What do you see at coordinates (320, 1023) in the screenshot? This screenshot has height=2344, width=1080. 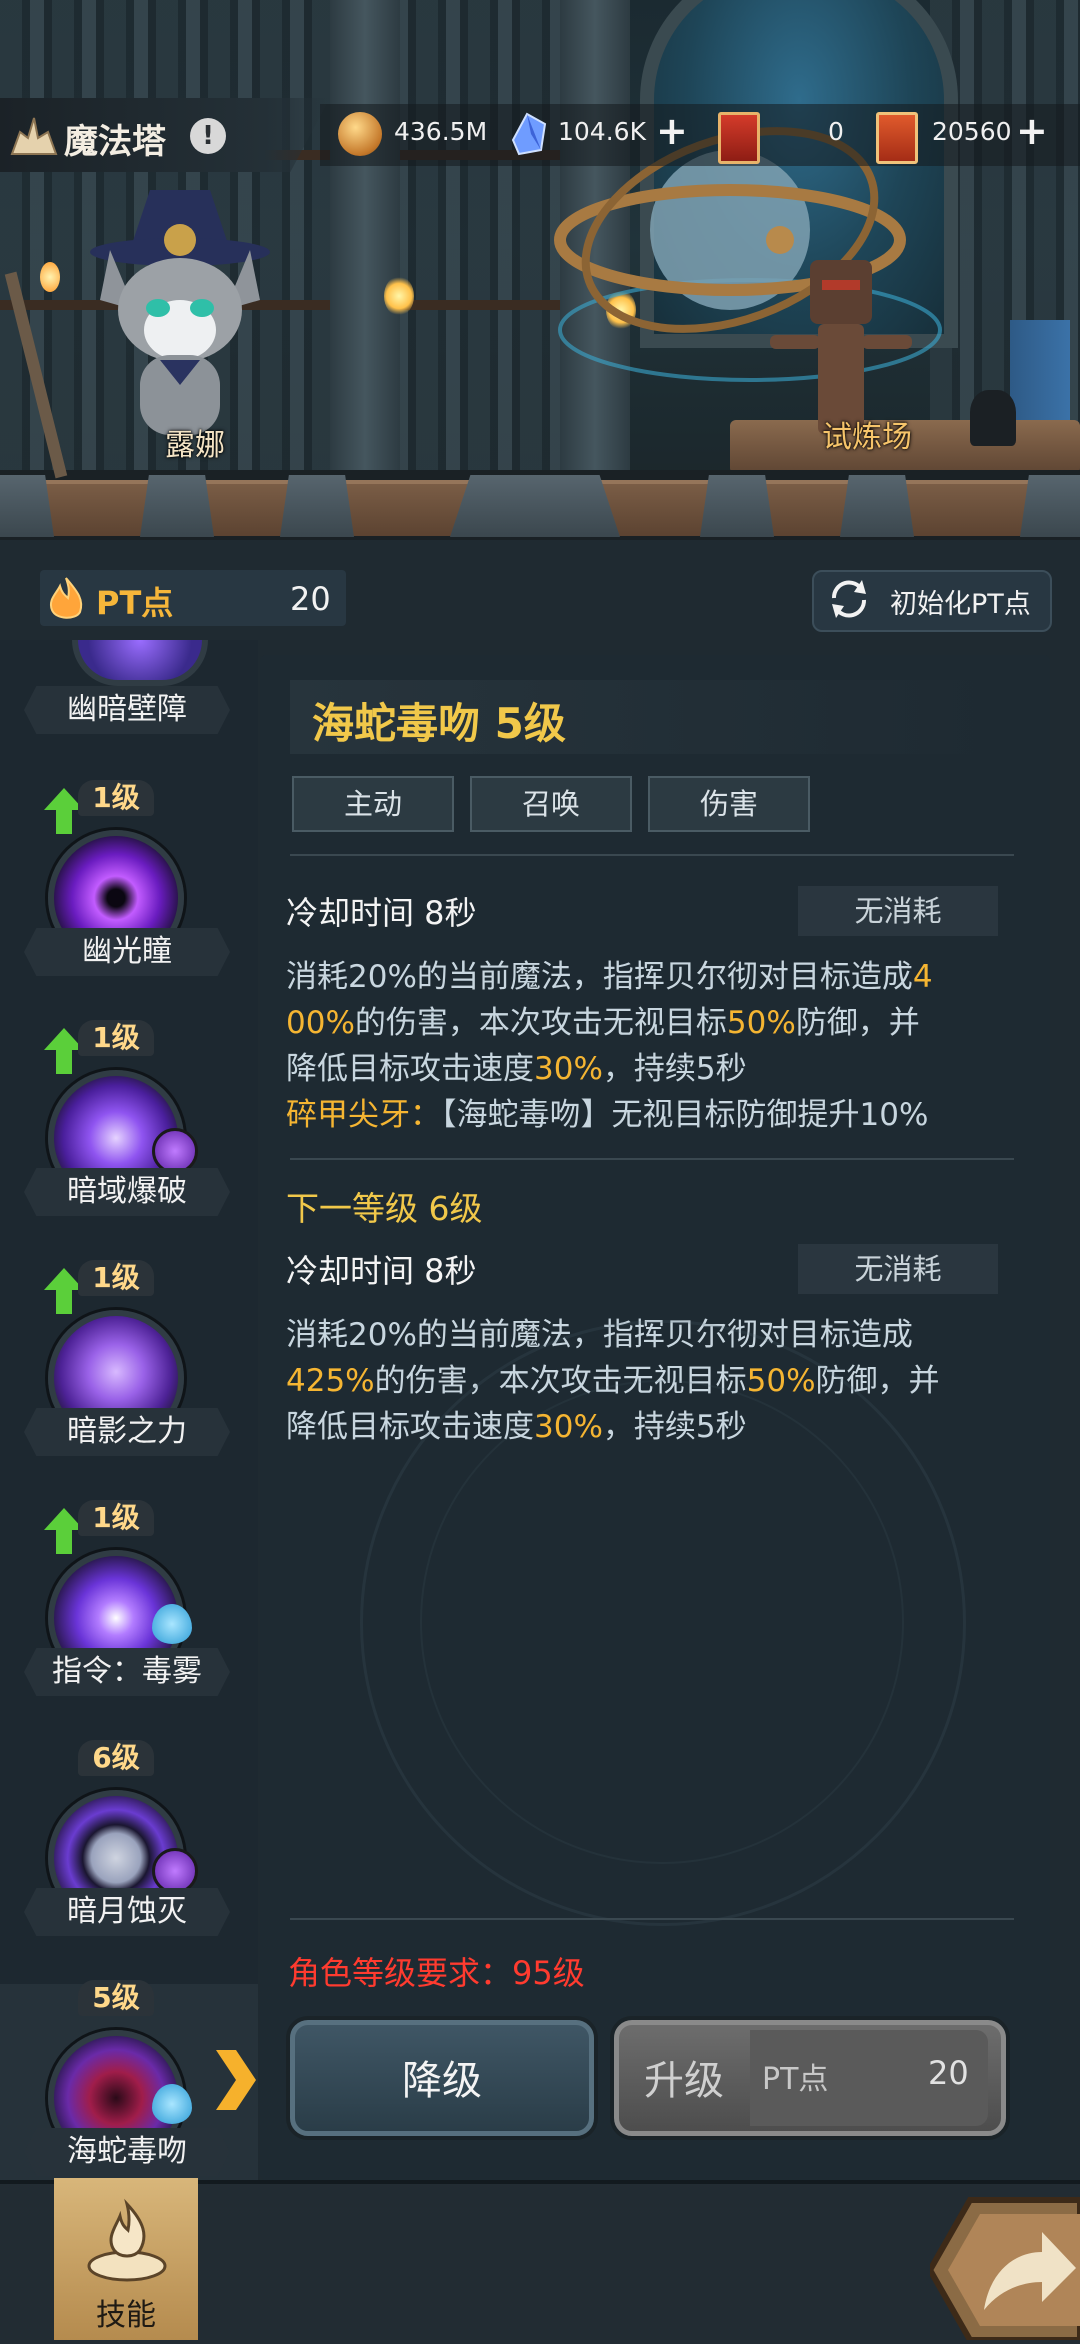 I see `highlight-text: 00%` at bounding box center [320, 1023].